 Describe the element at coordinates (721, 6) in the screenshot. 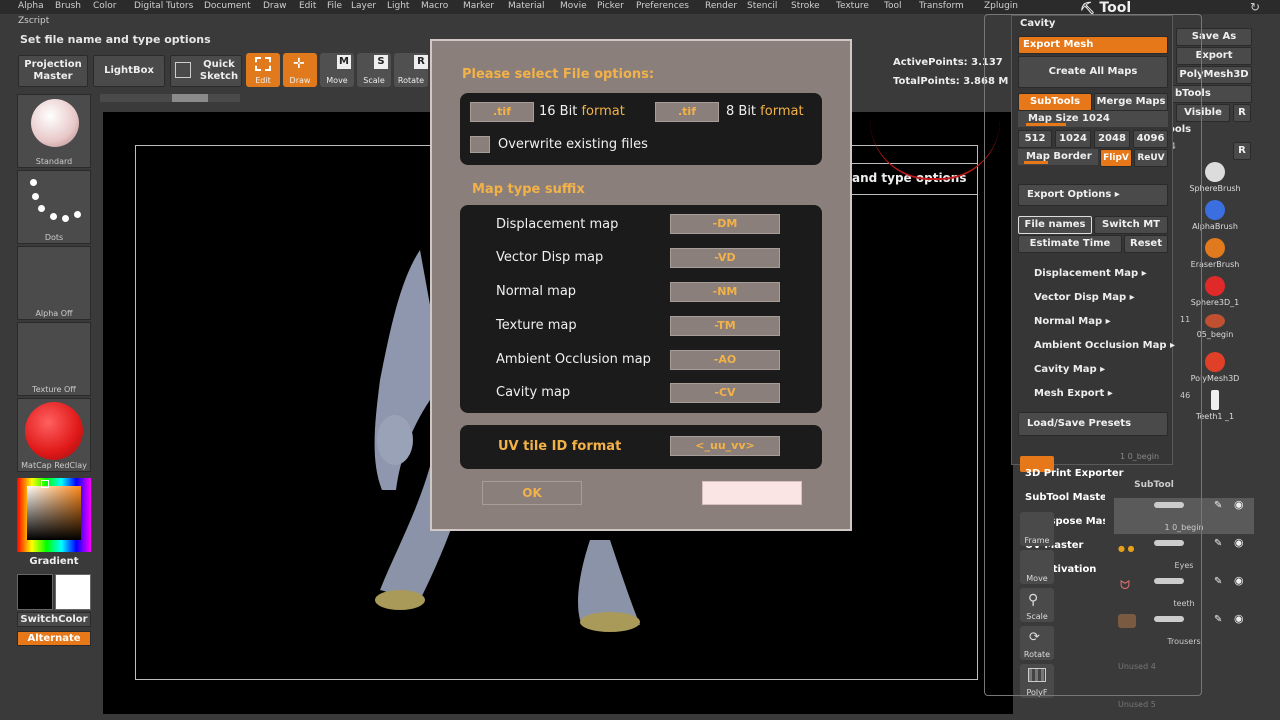

I see `menu-render: Render` at that location.